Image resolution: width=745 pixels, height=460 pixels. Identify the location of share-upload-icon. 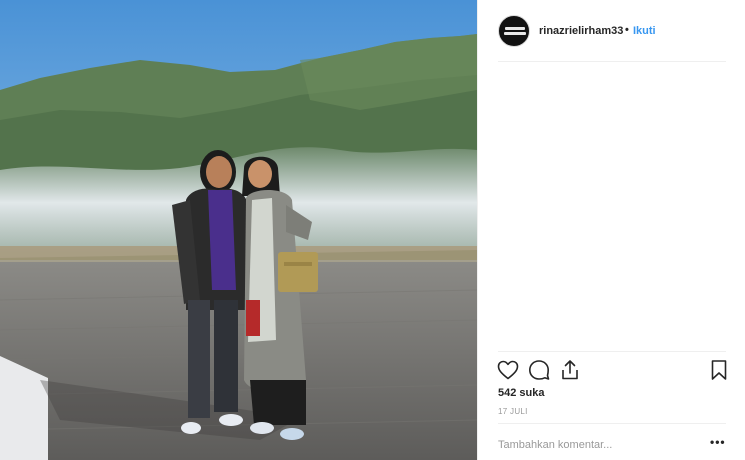
(570, 370).